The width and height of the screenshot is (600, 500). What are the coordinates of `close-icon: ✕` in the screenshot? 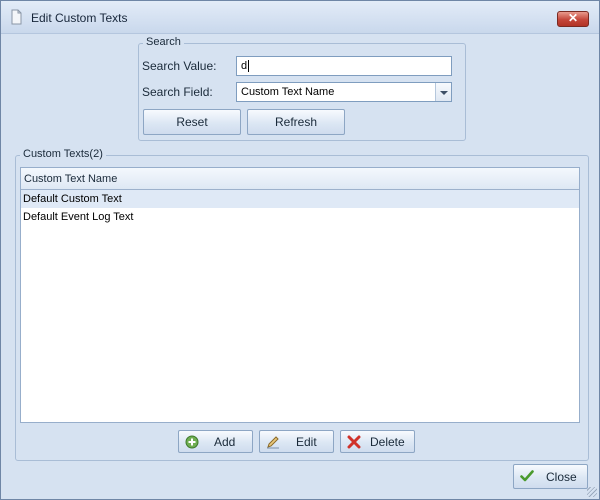 It's located at (573, 18).